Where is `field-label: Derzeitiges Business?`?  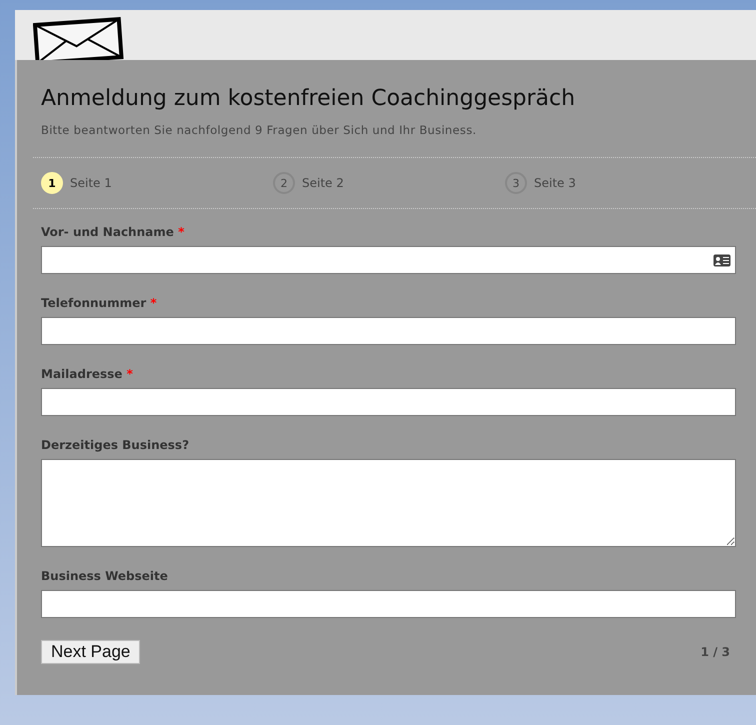
field-label: Derzeitiges Business? is located at coordinates (115, 445).